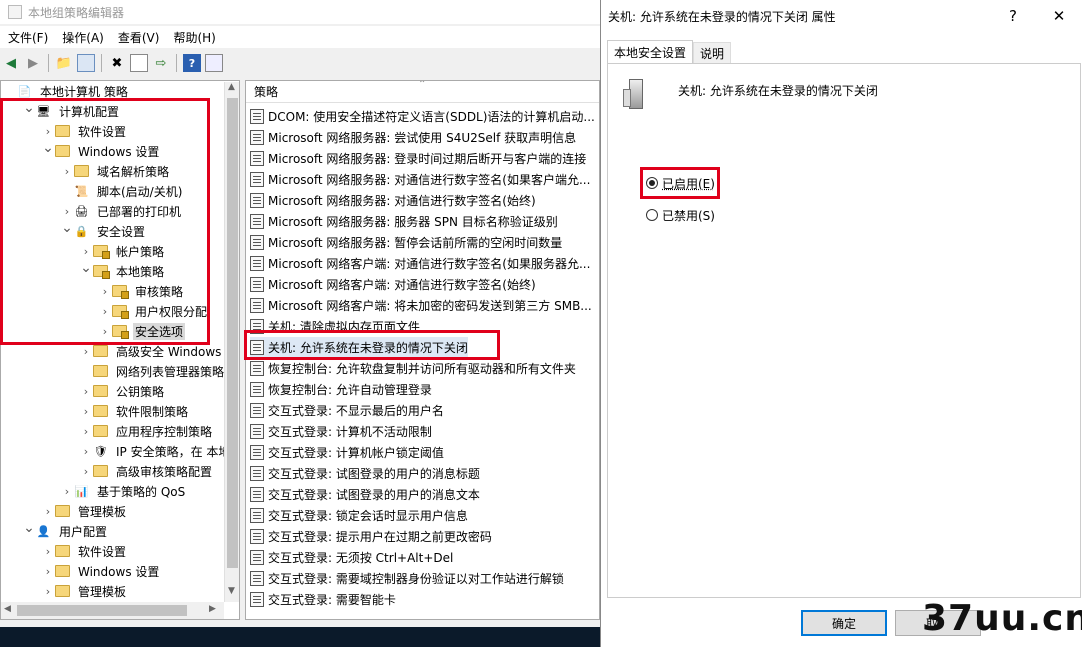  Describe the element at coordinates (347, 410) in the screenshot. I see `policy-row: 交互式登录: 不显示最后的用户名` at that location.